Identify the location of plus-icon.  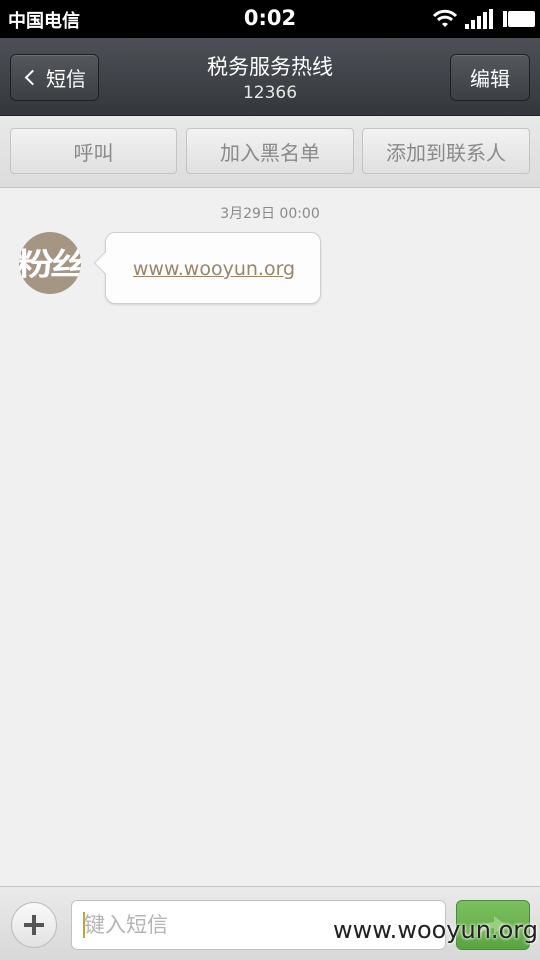
(34, 925).